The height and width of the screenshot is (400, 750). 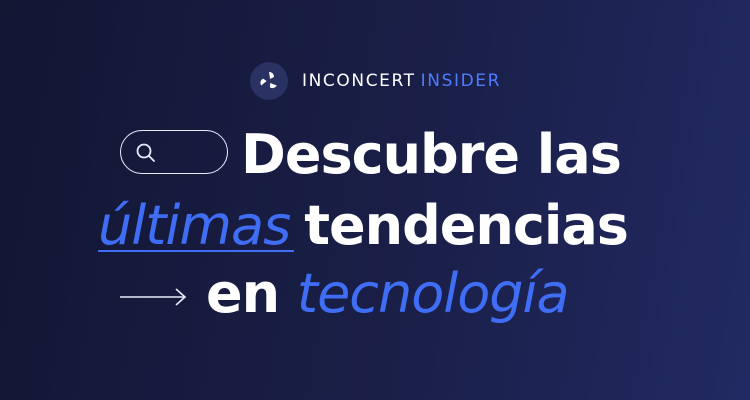 I want to click on brand-name-primary: INCONCERT, so click(x=359, y=81).